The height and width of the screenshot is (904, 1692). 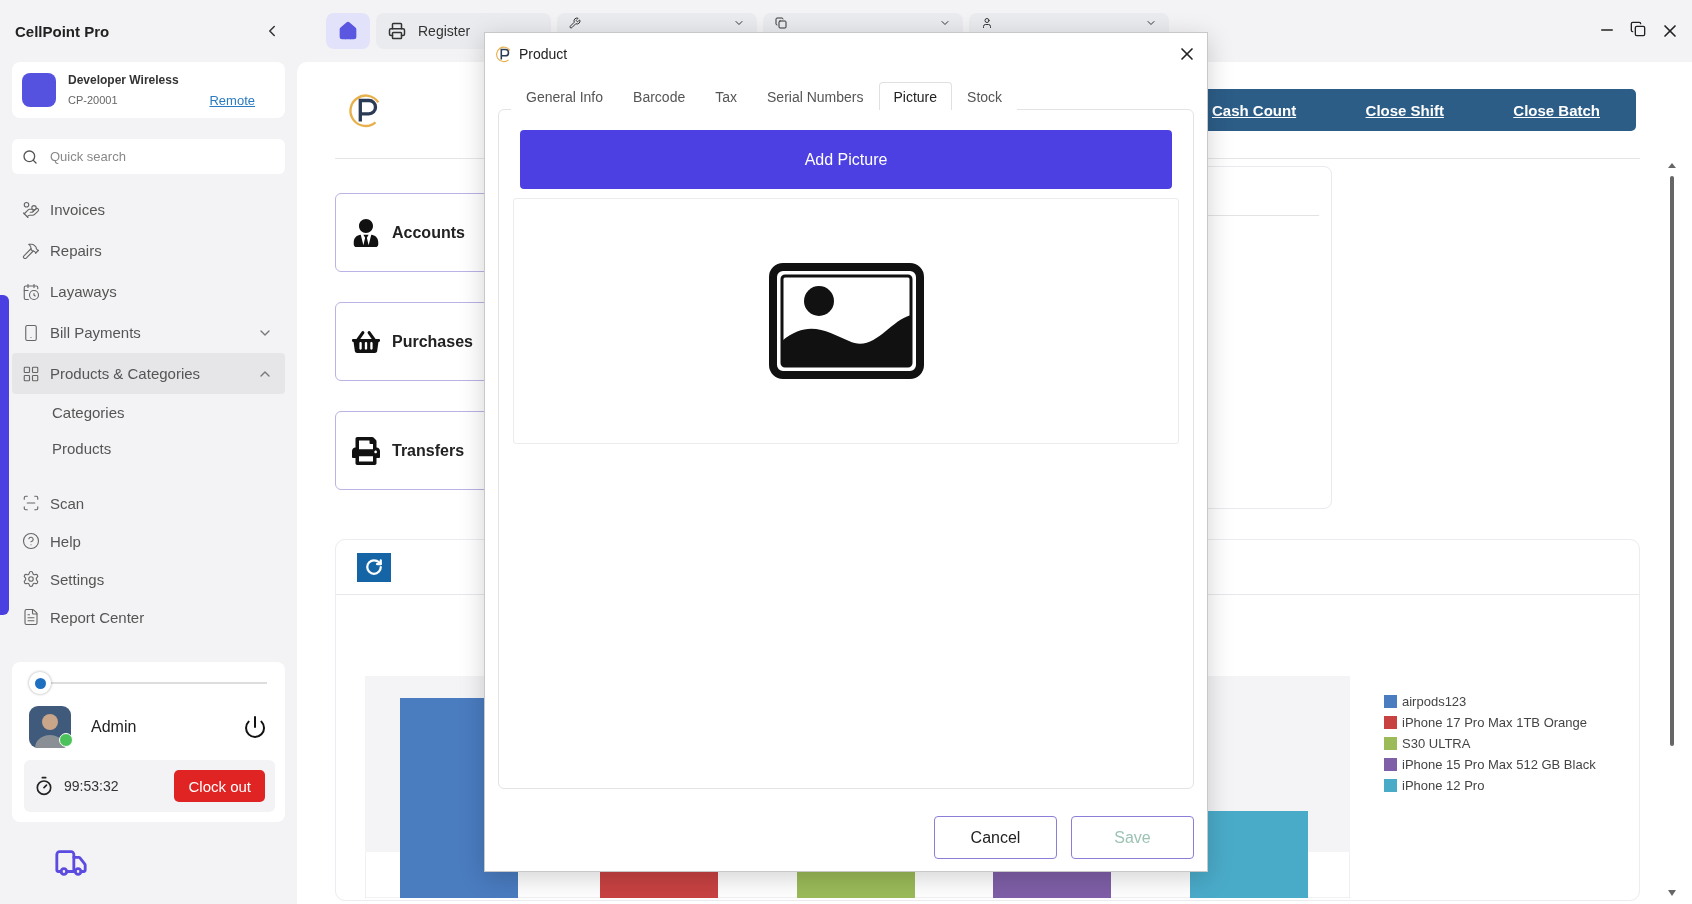 What do you see at coordinates (219, 786) in the screenshot?
I see `clock-out-button: Clock out` at bounding box center [219, 786].